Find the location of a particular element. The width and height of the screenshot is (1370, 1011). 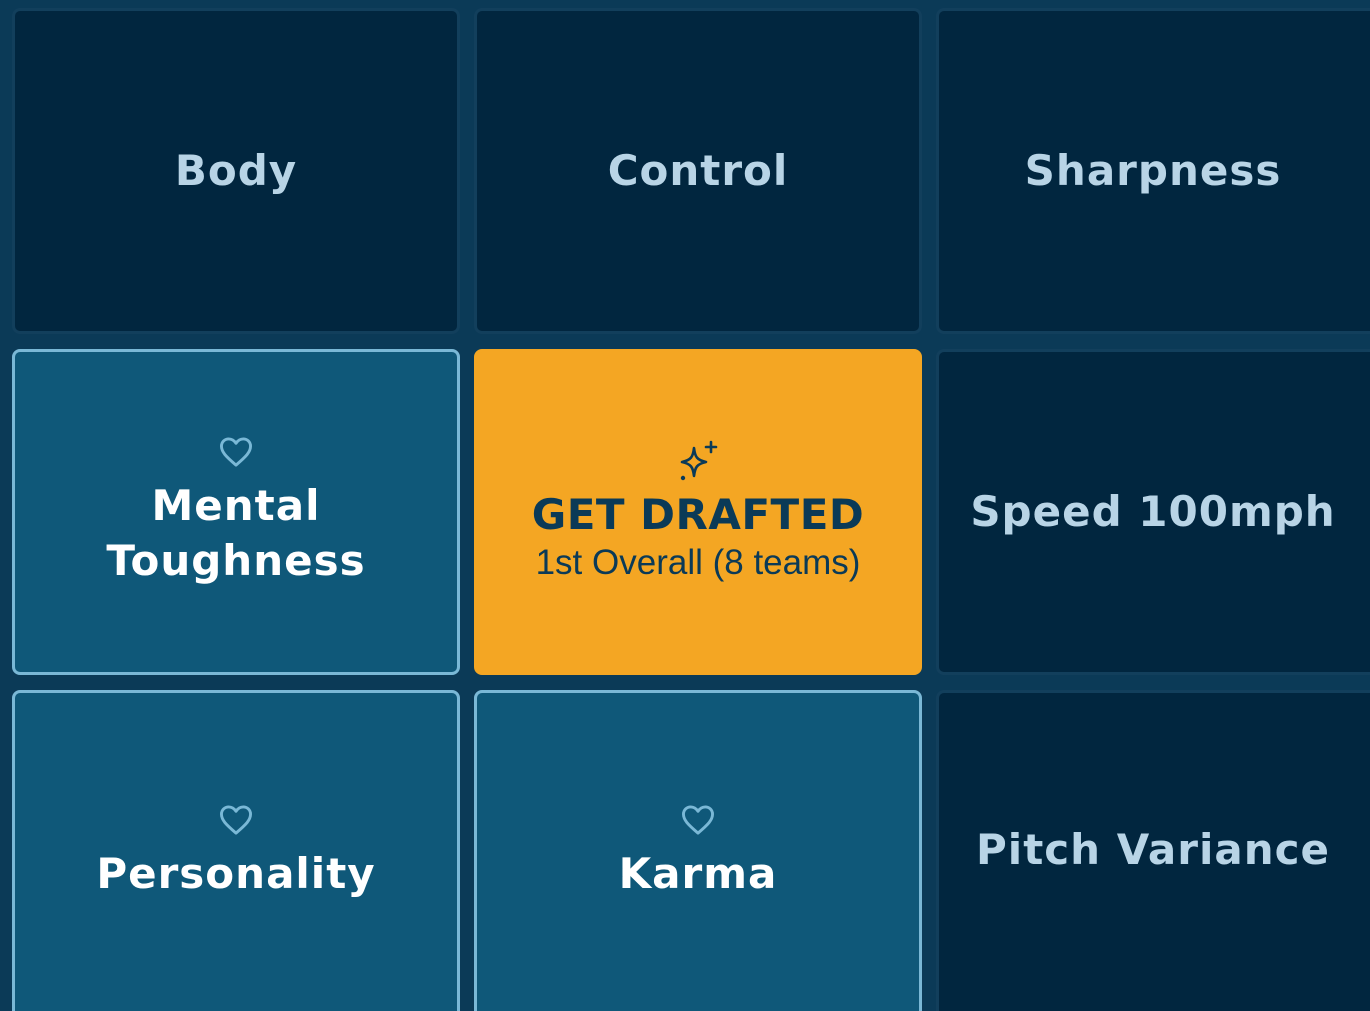

cell-label: Control is located at coordinates (698, 170).